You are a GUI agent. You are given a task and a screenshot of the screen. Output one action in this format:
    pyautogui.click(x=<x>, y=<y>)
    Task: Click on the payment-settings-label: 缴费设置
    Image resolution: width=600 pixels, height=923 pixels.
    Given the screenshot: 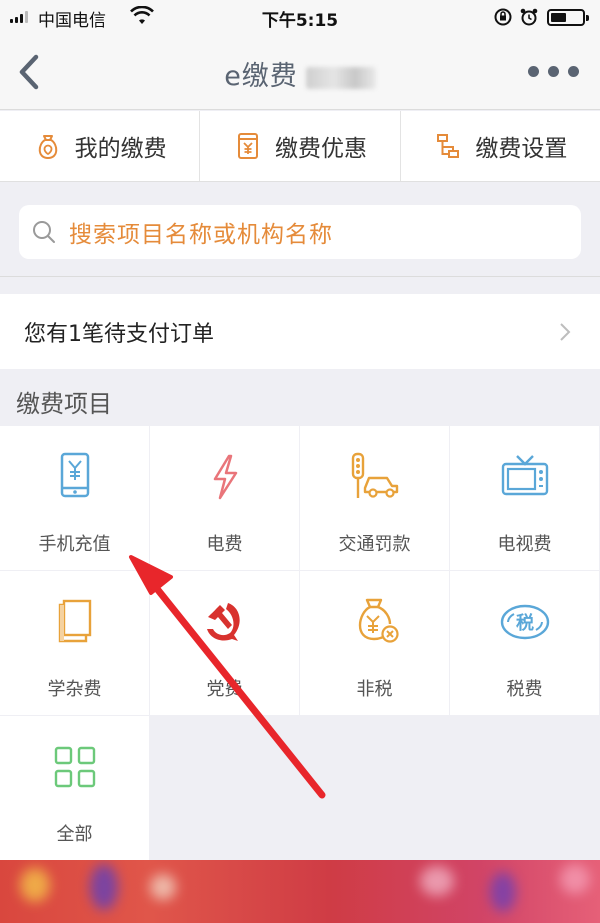 What is the action you would take?
    pyautogui.click(x=521, y=149)
    